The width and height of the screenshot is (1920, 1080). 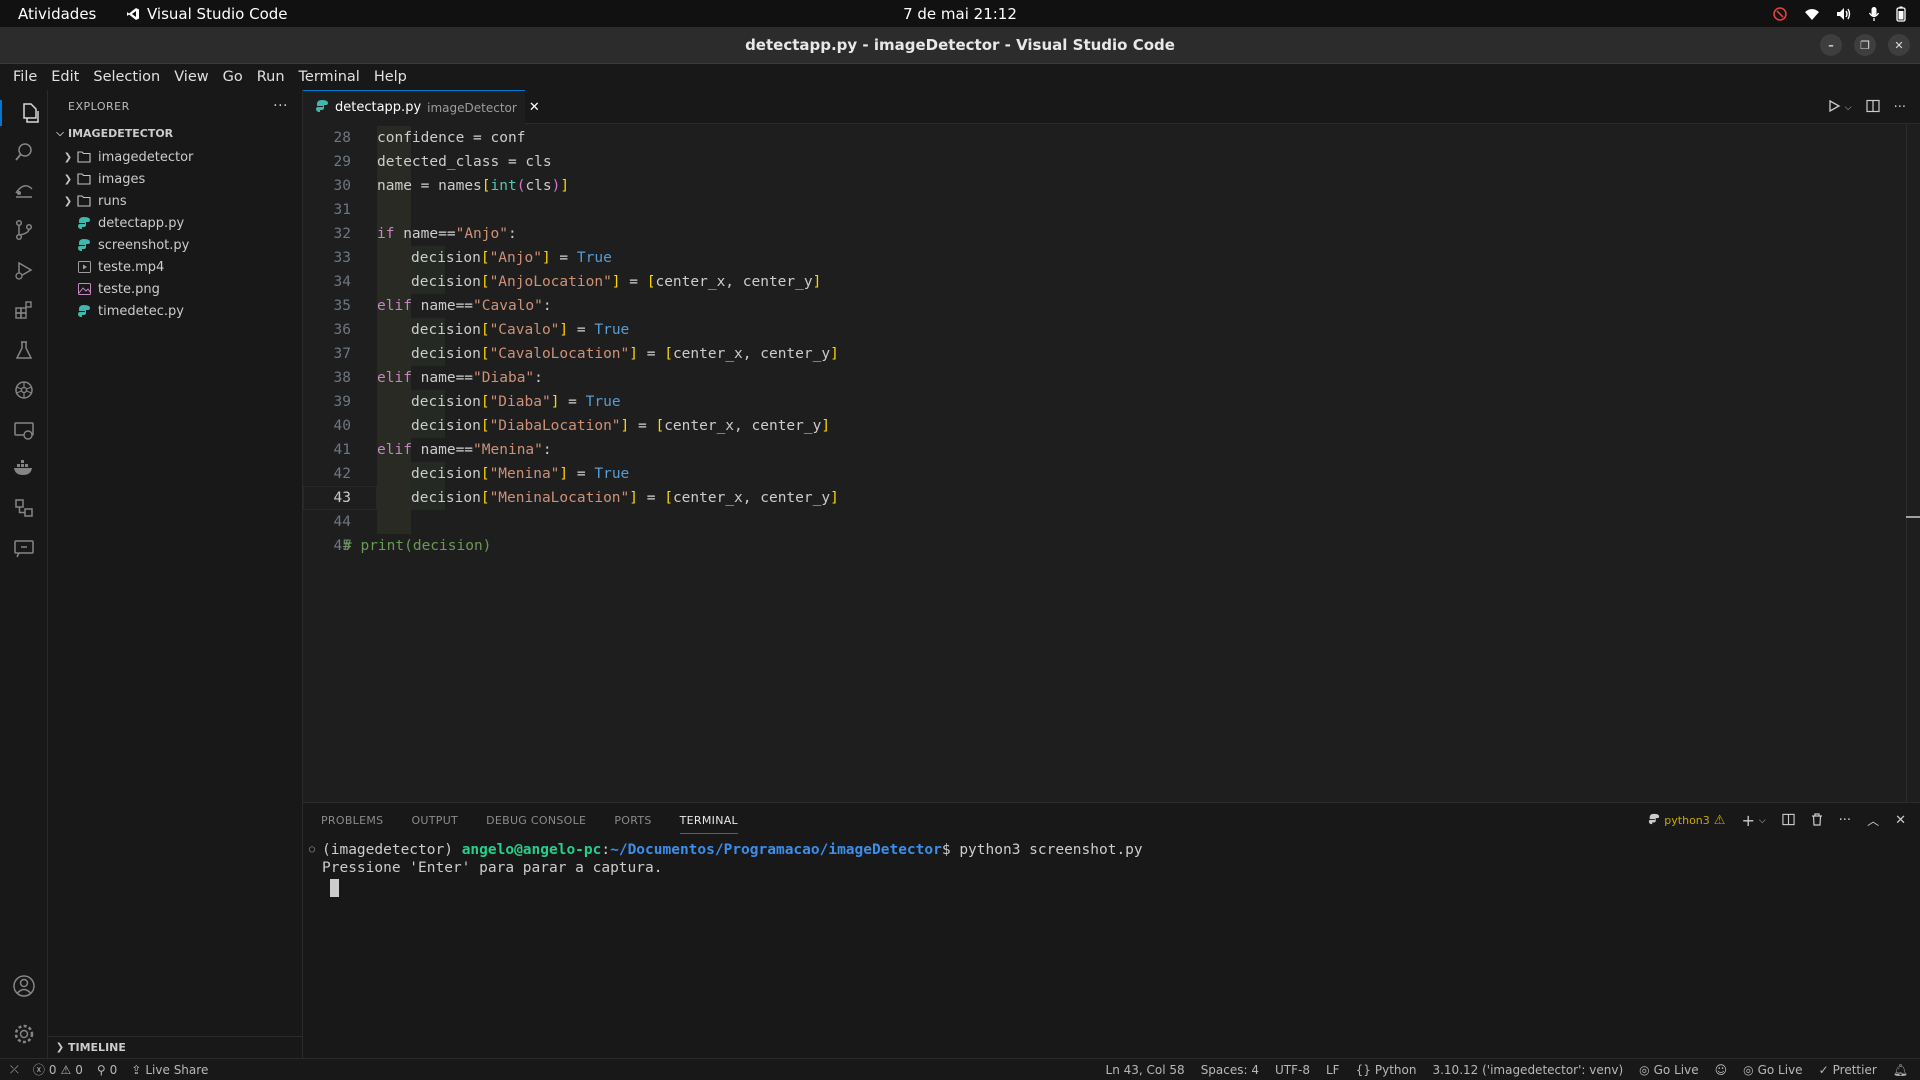 What do you see at coordinates (107, 1070) in the screenshot?
I see `ports-indicator: ⚲ 0` at bounding box center [107, 1070].